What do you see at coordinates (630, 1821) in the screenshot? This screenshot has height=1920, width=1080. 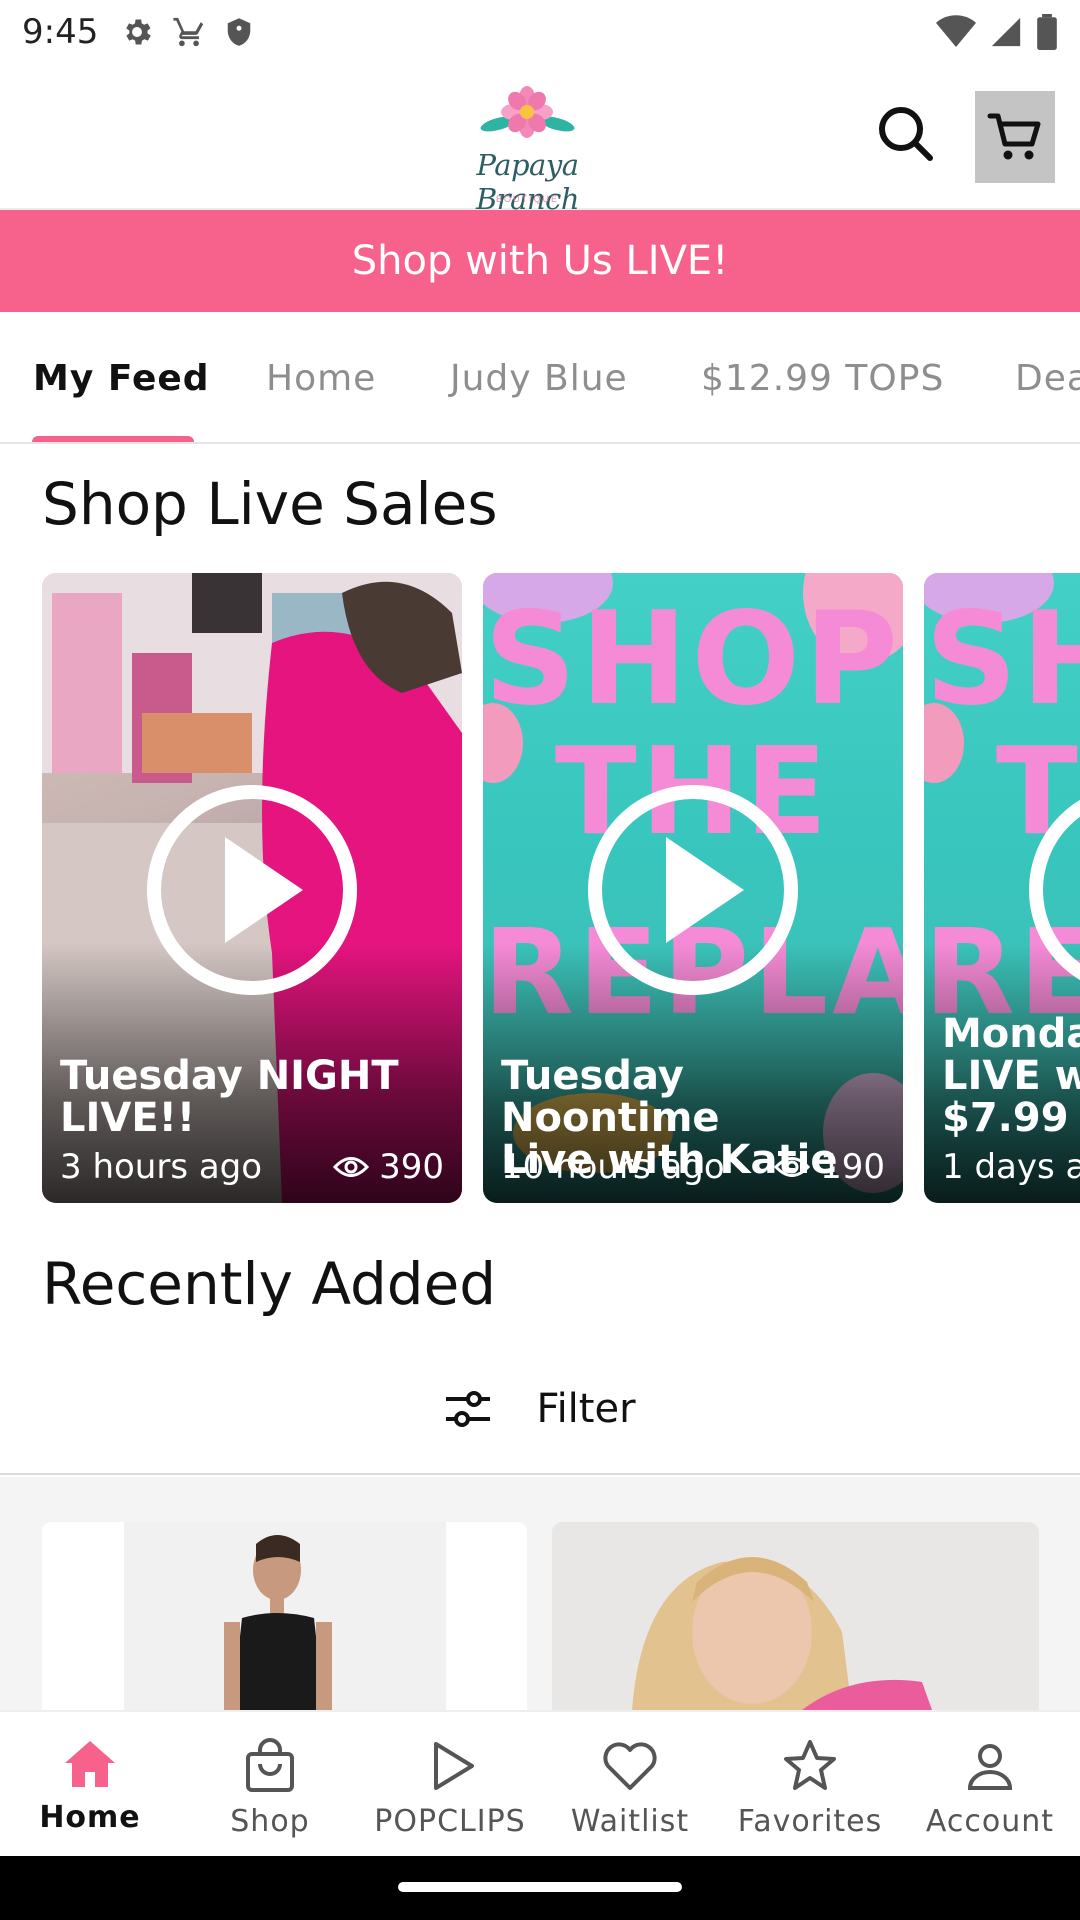 I see `nav-label: Waitlist` at bounding box center [630, 1821].